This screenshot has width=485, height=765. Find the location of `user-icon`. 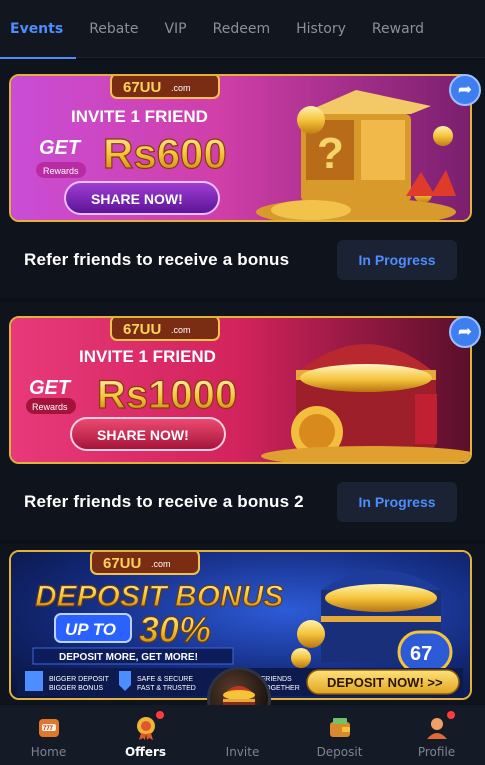

user-icon is located at coordinates (437, 728).